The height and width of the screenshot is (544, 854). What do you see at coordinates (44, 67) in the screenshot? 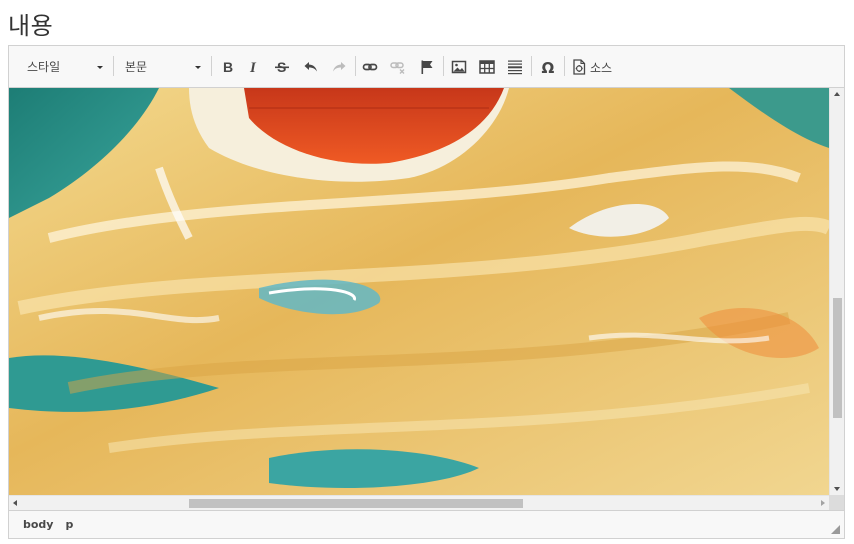
I see `style-dropdown-label: 스타일` at bounding box center [44, 67].